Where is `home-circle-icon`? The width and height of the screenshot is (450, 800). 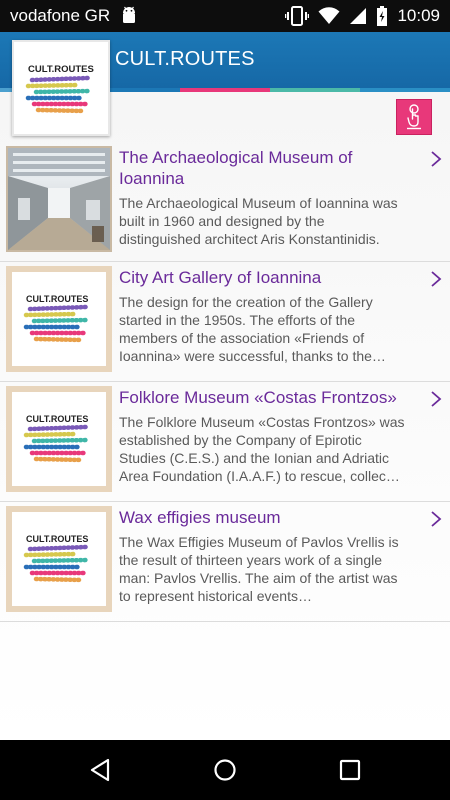 home-circle-icon is located at coordinates (225, 770).